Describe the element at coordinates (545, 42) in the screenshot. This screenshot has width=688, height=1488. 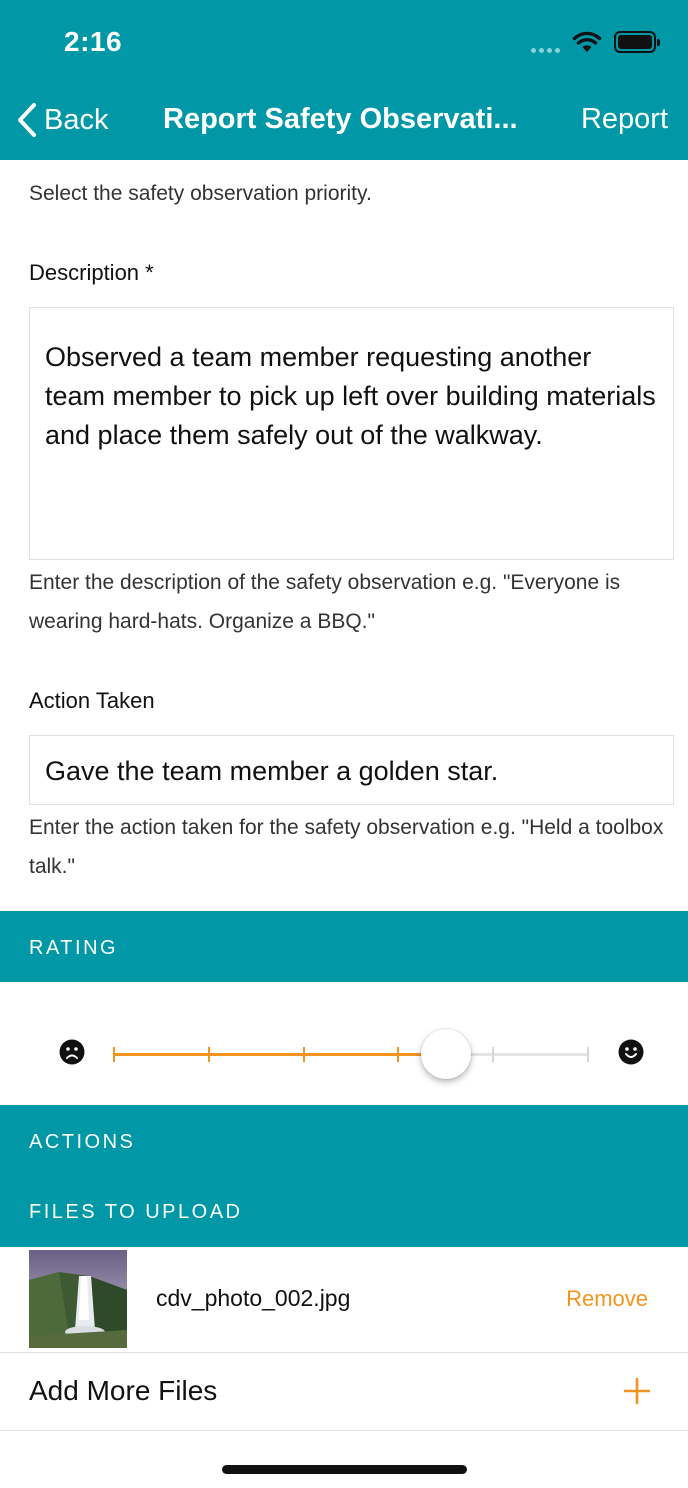
I see `cellular-signal-icon` at that location.